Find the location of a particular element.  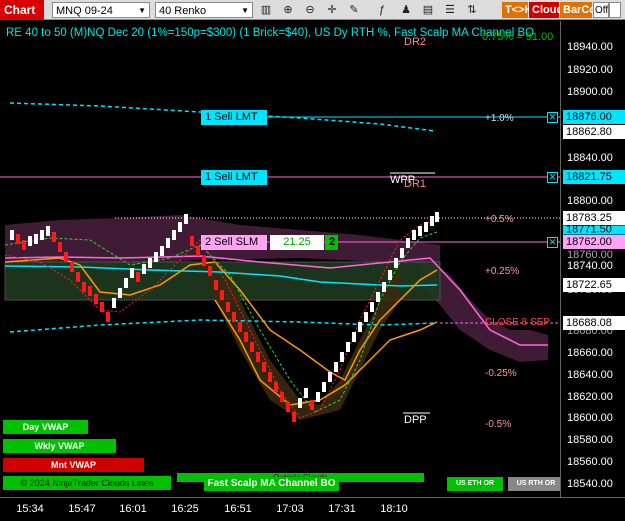

us-rth-or-button: US RTH OR is located at coordinates (536, 484).